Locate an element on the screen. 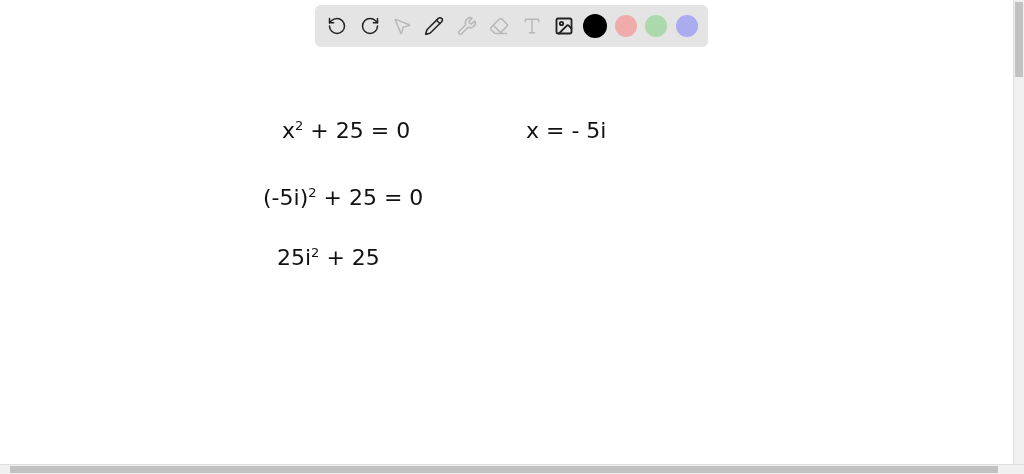 This screenshot has height=474, width=1024. vertical-scrollbar is located at coordinates (1018, 232).